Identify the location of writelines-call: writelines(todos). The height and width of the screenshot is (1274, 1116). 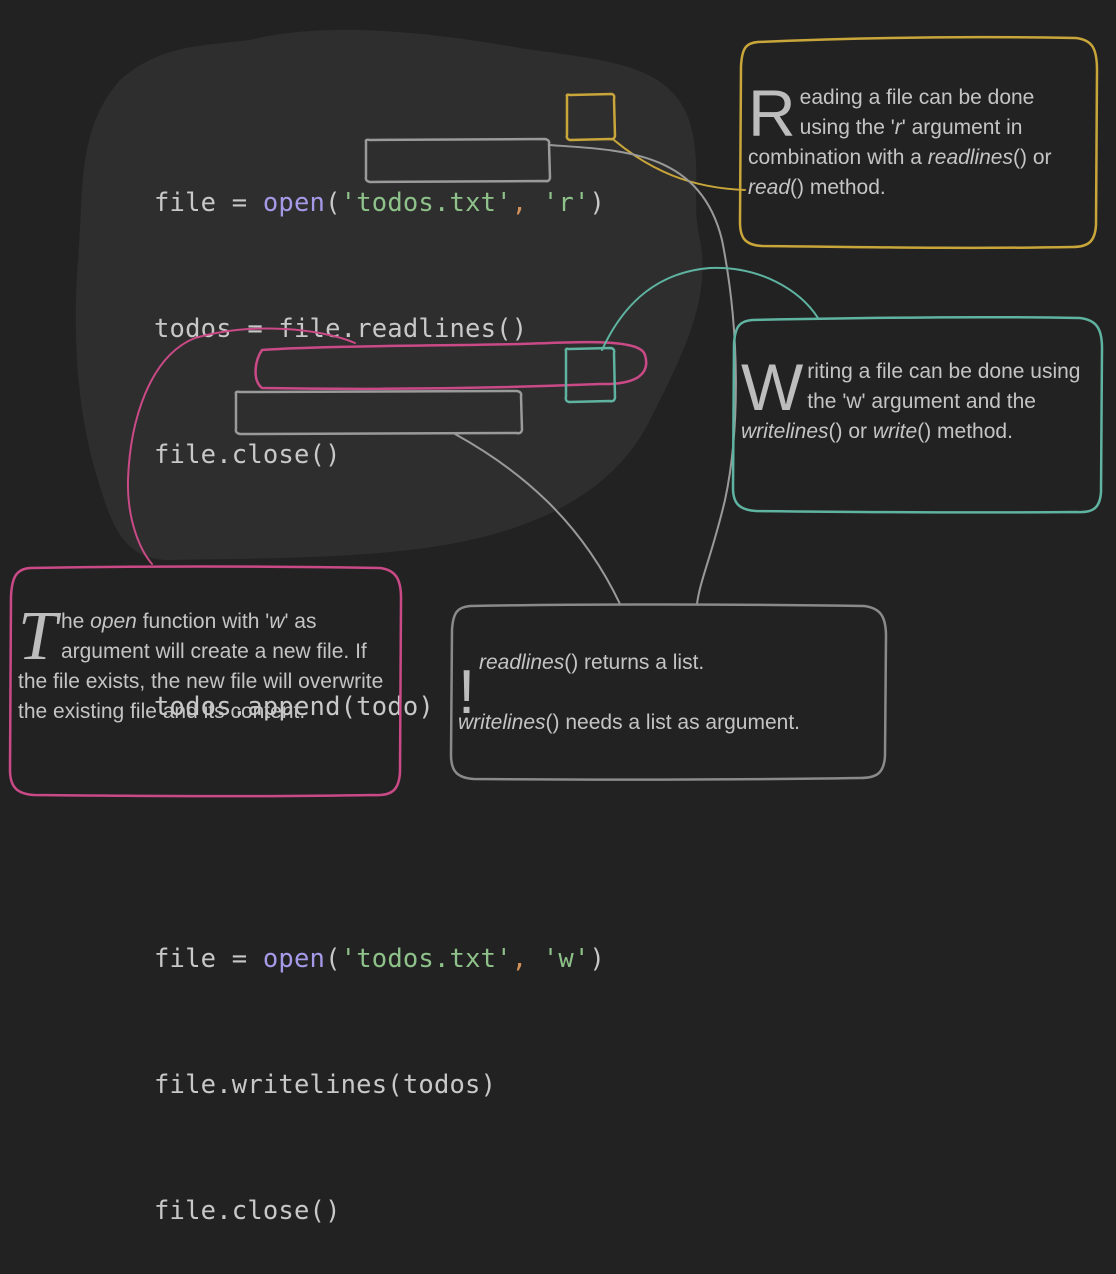
(364, 1085).